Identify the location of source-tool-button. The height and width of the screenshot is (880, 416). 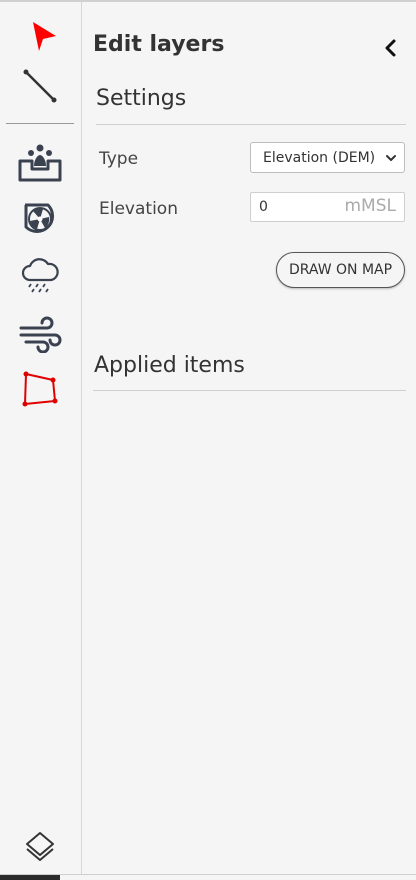
(40, 161).